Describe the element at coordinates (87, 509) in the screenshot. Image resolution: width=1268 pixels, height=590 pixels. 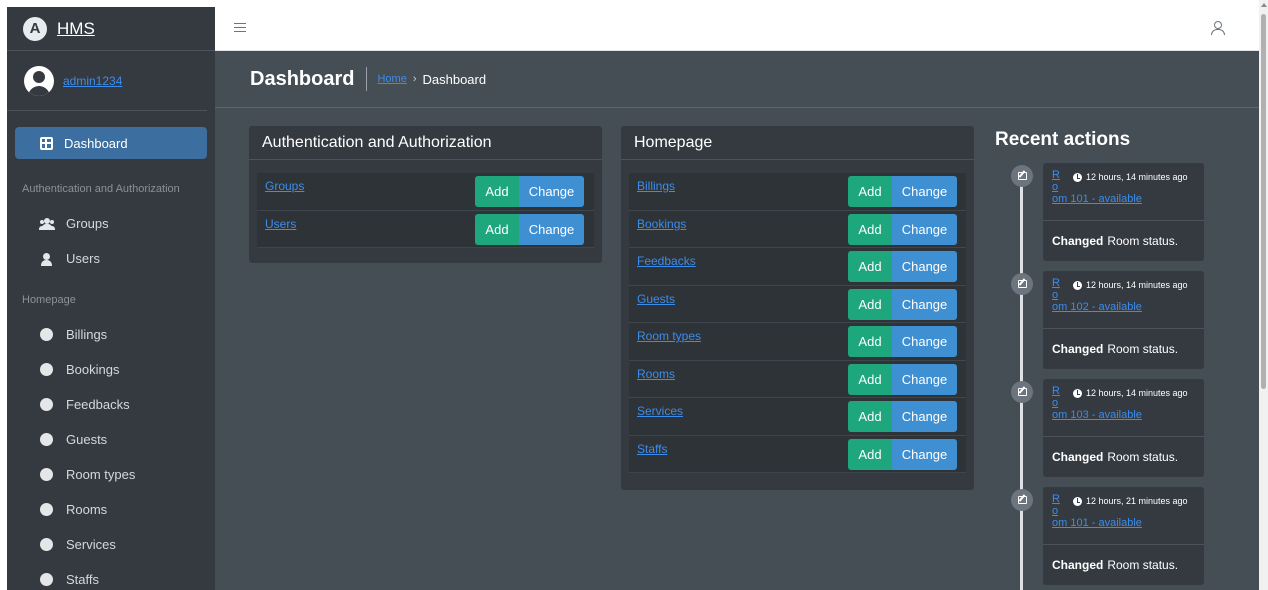
I see `sidebar-item-label: Rooms` at that location.